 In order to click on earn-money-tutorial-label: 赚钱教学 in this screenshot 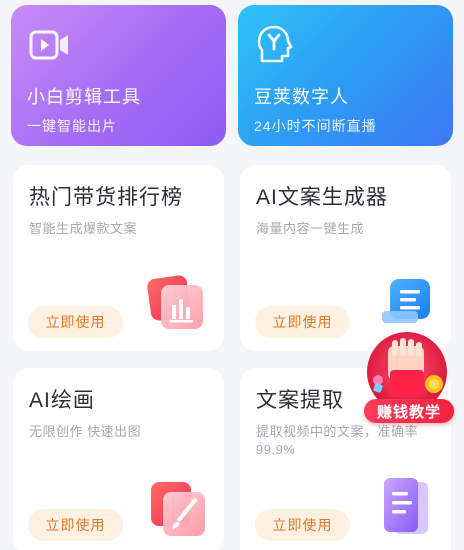, I will do `click(409, 411)`.